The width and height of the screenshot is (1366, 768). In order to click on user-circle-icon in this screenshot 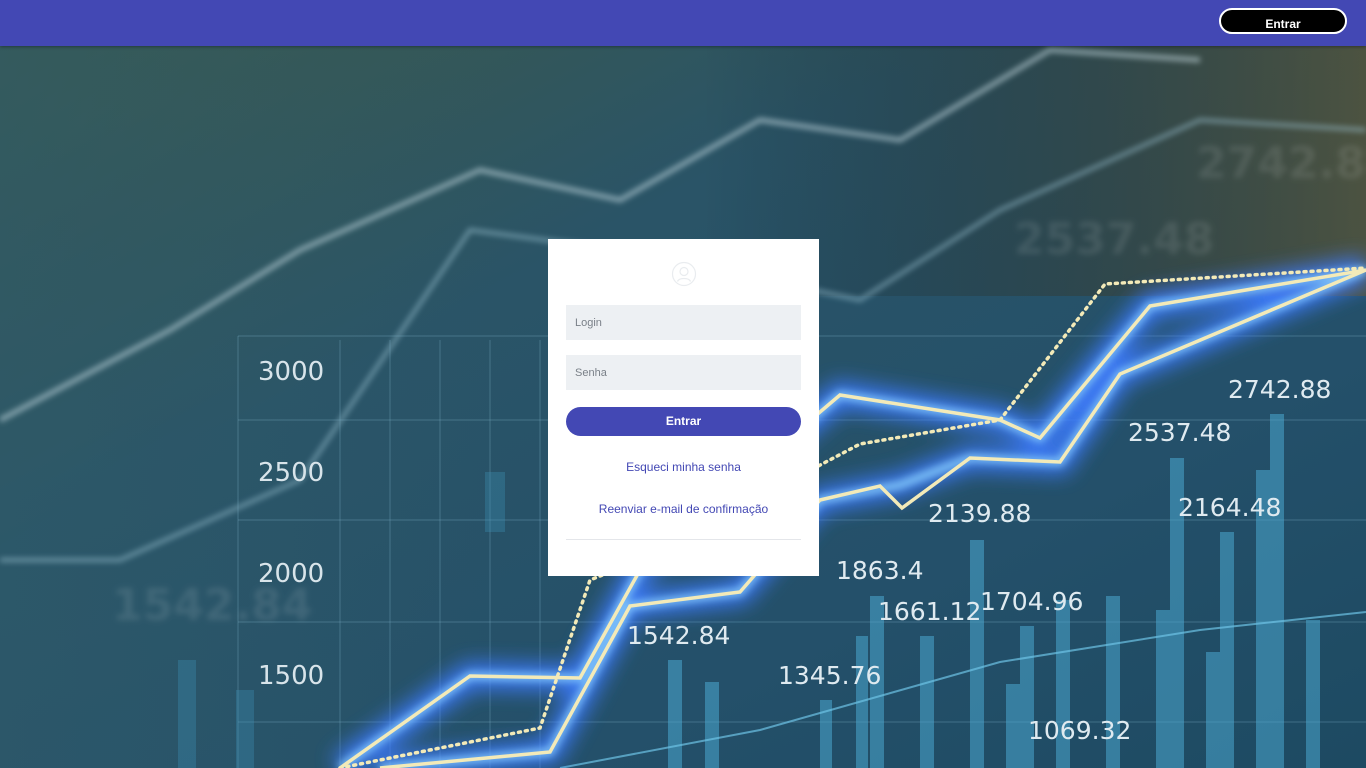, I will do `click(684, 274)`.